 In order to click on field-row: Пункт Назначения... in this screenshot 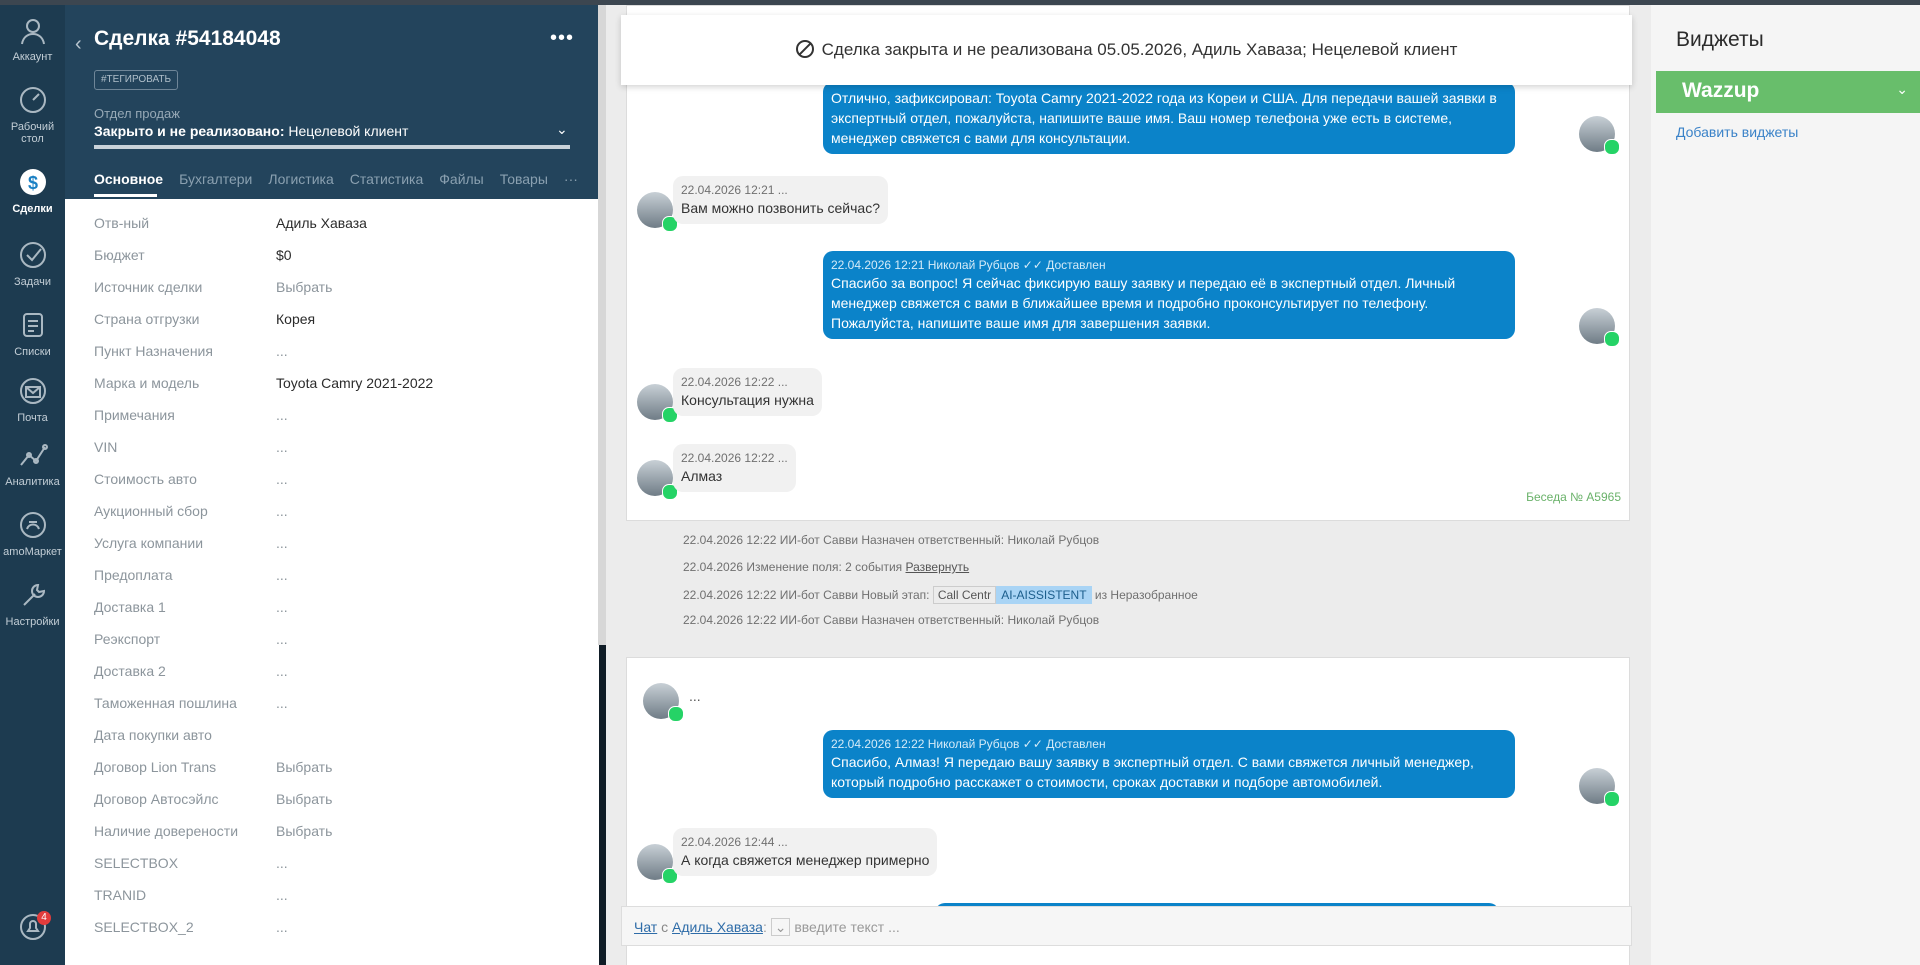, I will do `click(334, 353)`.